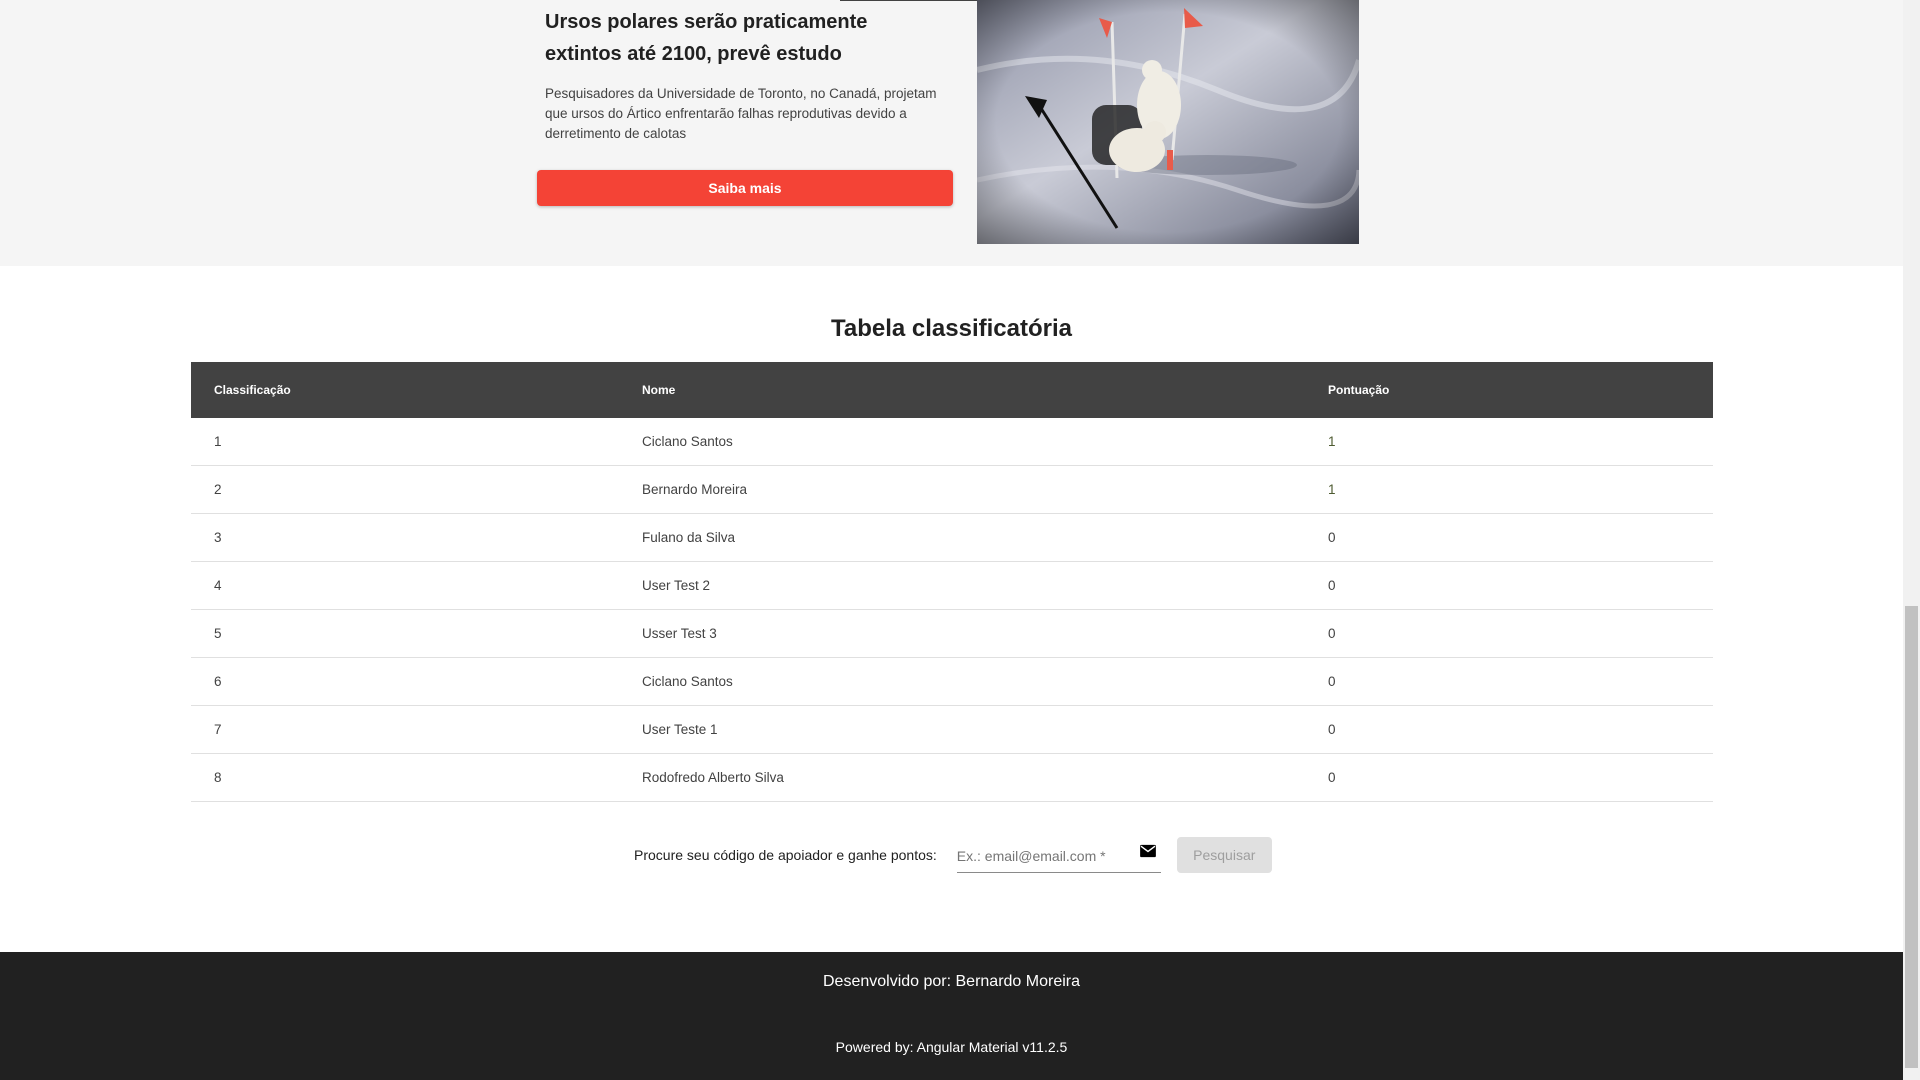 Image resolution: width=1920 pixels, height=1080 pixels. I want to click on cell-name: User Teste 1, so click(962, 729).